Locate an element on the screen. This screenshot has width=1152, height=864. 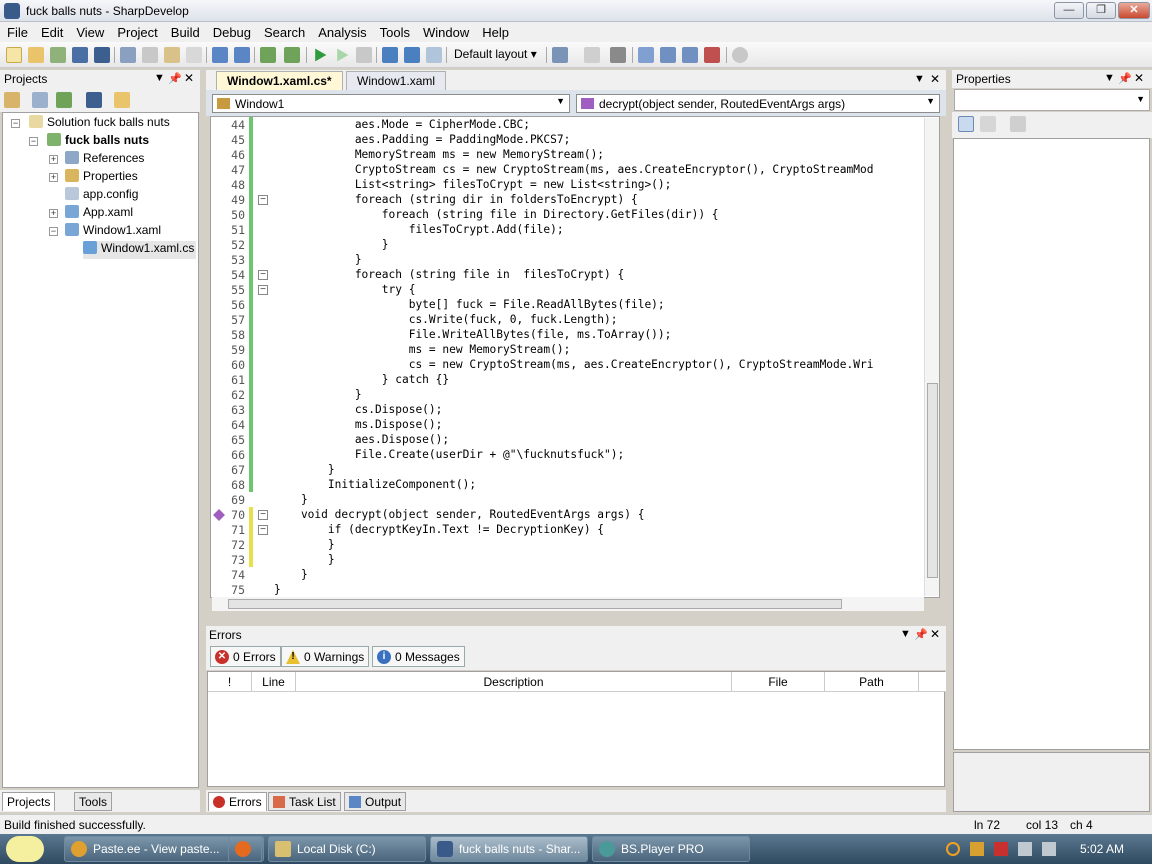
uncomment-icon is located at coordinates (592, 55).